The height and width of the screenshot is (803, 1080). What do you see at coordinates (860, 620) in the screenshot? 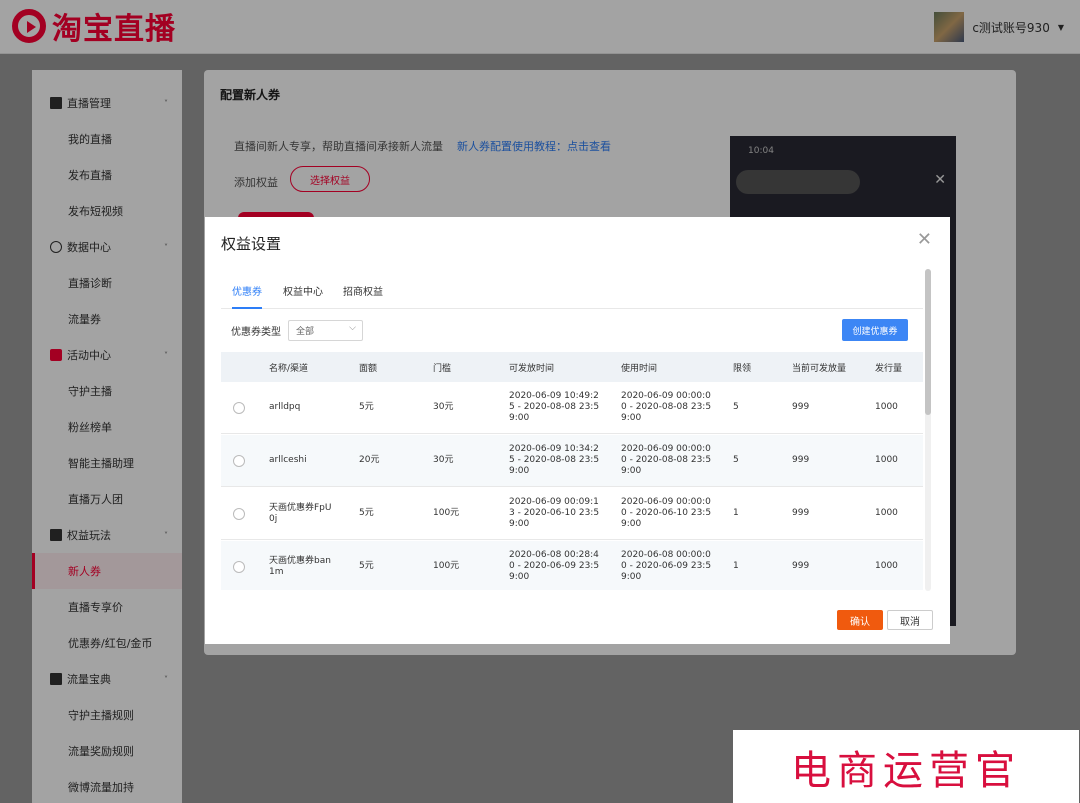
I see `confirm-button: 确认` at bounding box center [860, 620].